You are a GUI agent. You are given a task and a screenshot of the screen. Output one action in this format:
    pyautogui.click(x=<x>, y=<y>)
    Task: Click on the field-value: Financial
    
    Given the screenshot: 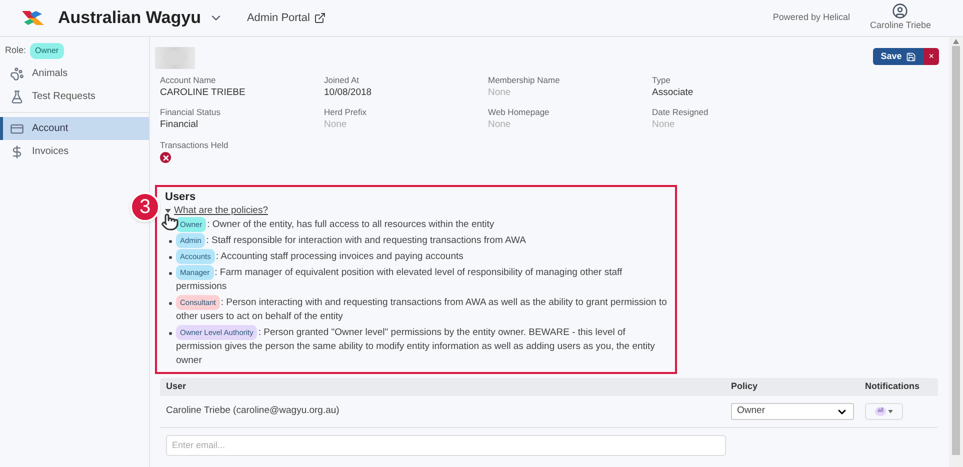 What is the action you would take?
    pyautogui.click(x=180, y=125)
    